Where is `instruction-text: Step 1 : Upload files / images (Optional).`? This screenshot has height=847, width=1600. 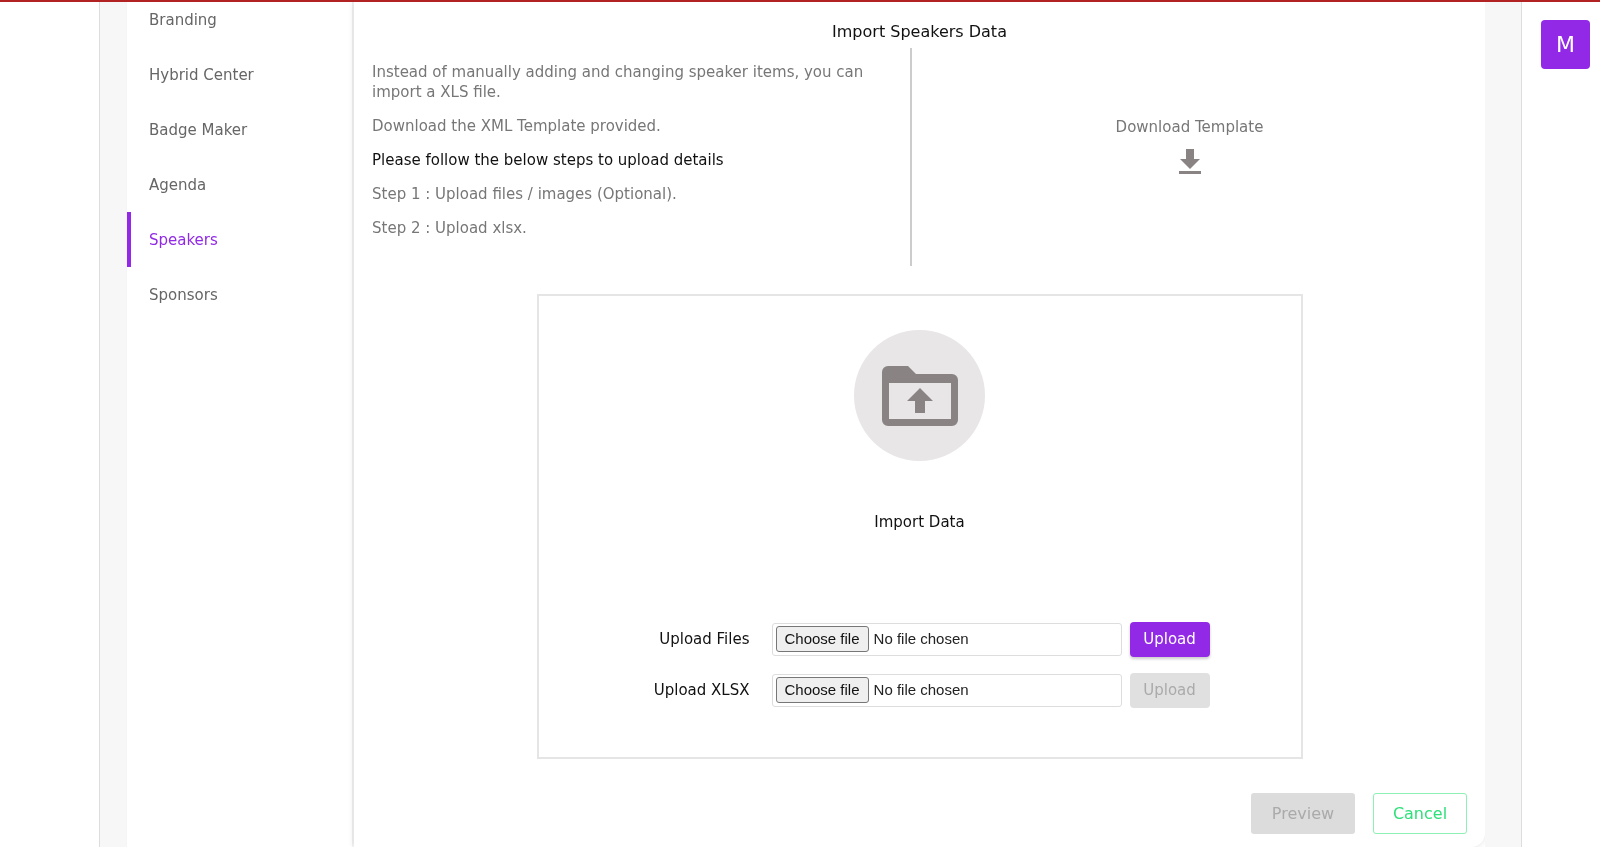 instruction-text: Step 1 : Upload files / images (Optional). is located at coordinates (525, 194).